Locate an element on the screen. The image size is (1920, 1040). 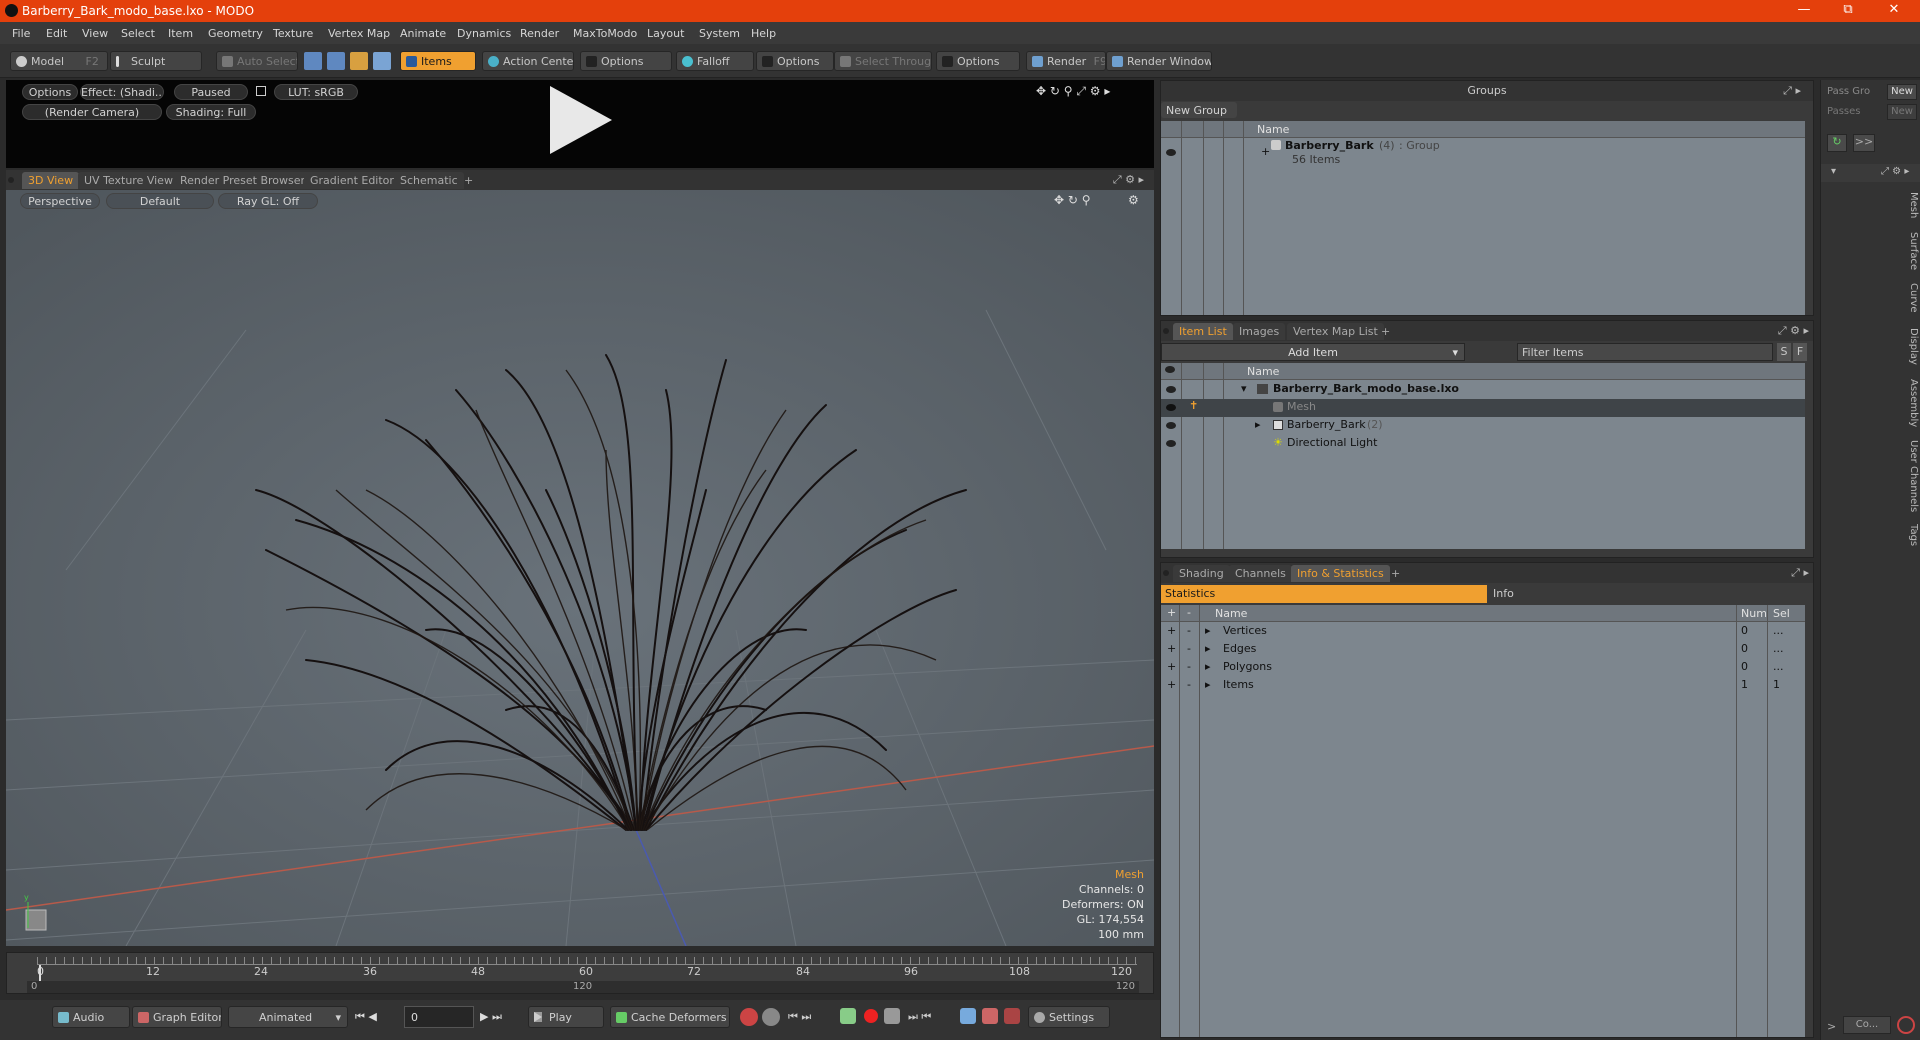
viewport-maximize-icon: ⤢ ⚙ ▸ is located at coordinates (1128, 180).